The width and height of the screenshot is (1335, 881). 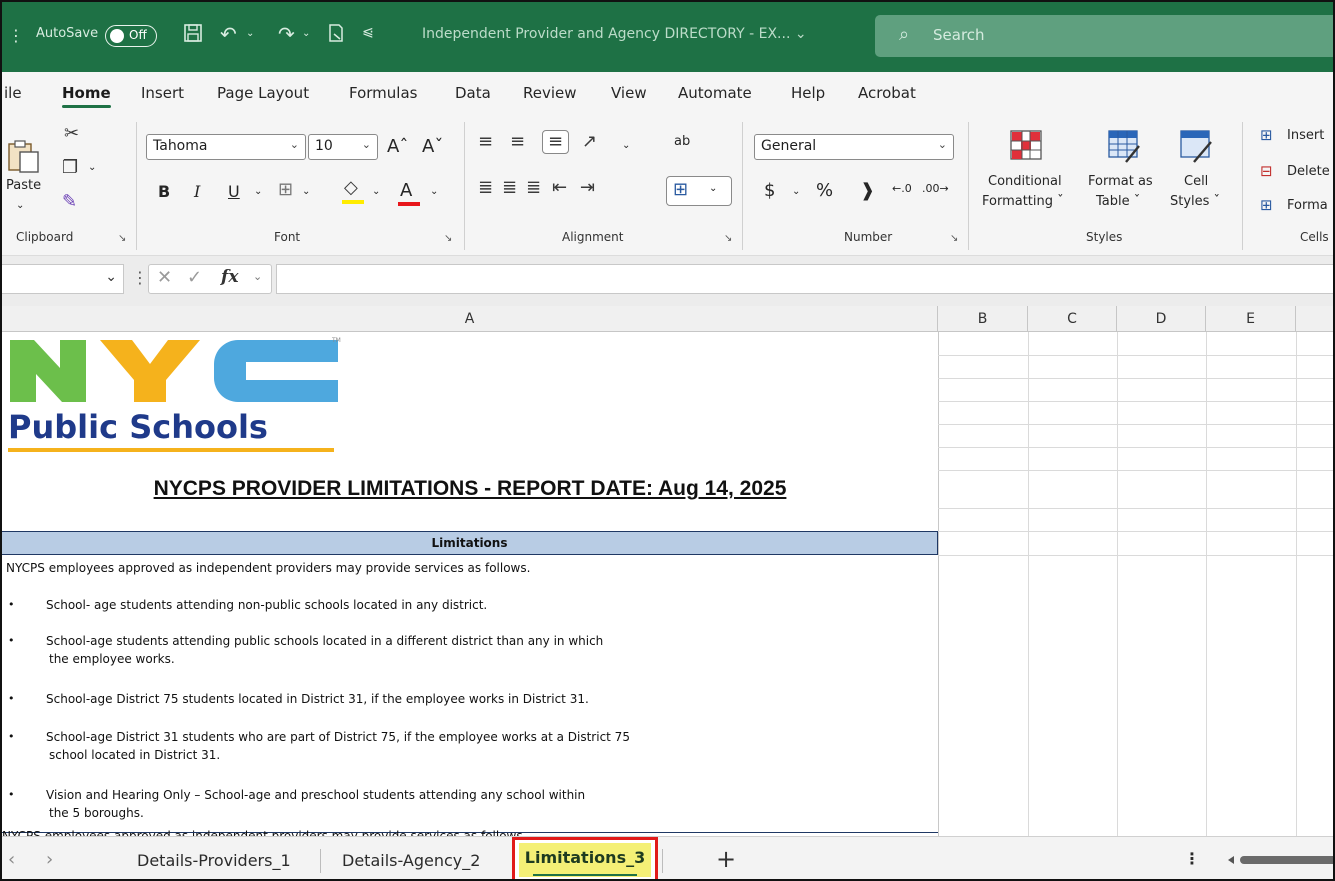 What do you see at coordinates (263, 93) in the screenshot?
I see `tab-page-layout: Page Layout` at bounding box center [263, 93].